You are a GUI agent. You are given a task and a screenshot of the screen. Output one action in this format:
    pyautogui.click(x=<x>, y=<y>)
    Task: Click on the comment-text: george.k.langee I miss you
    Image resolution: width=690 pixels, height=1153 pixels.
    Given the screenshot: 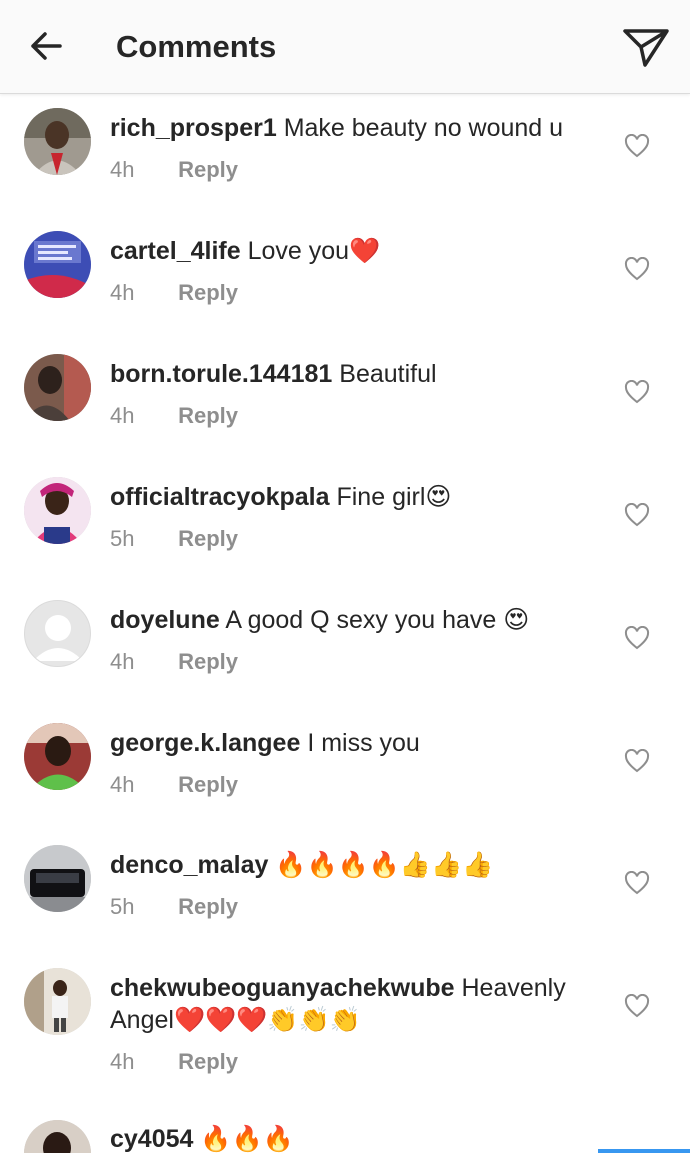 What is the action you would take?
    pyautogui.click(x=350, y=743)
    